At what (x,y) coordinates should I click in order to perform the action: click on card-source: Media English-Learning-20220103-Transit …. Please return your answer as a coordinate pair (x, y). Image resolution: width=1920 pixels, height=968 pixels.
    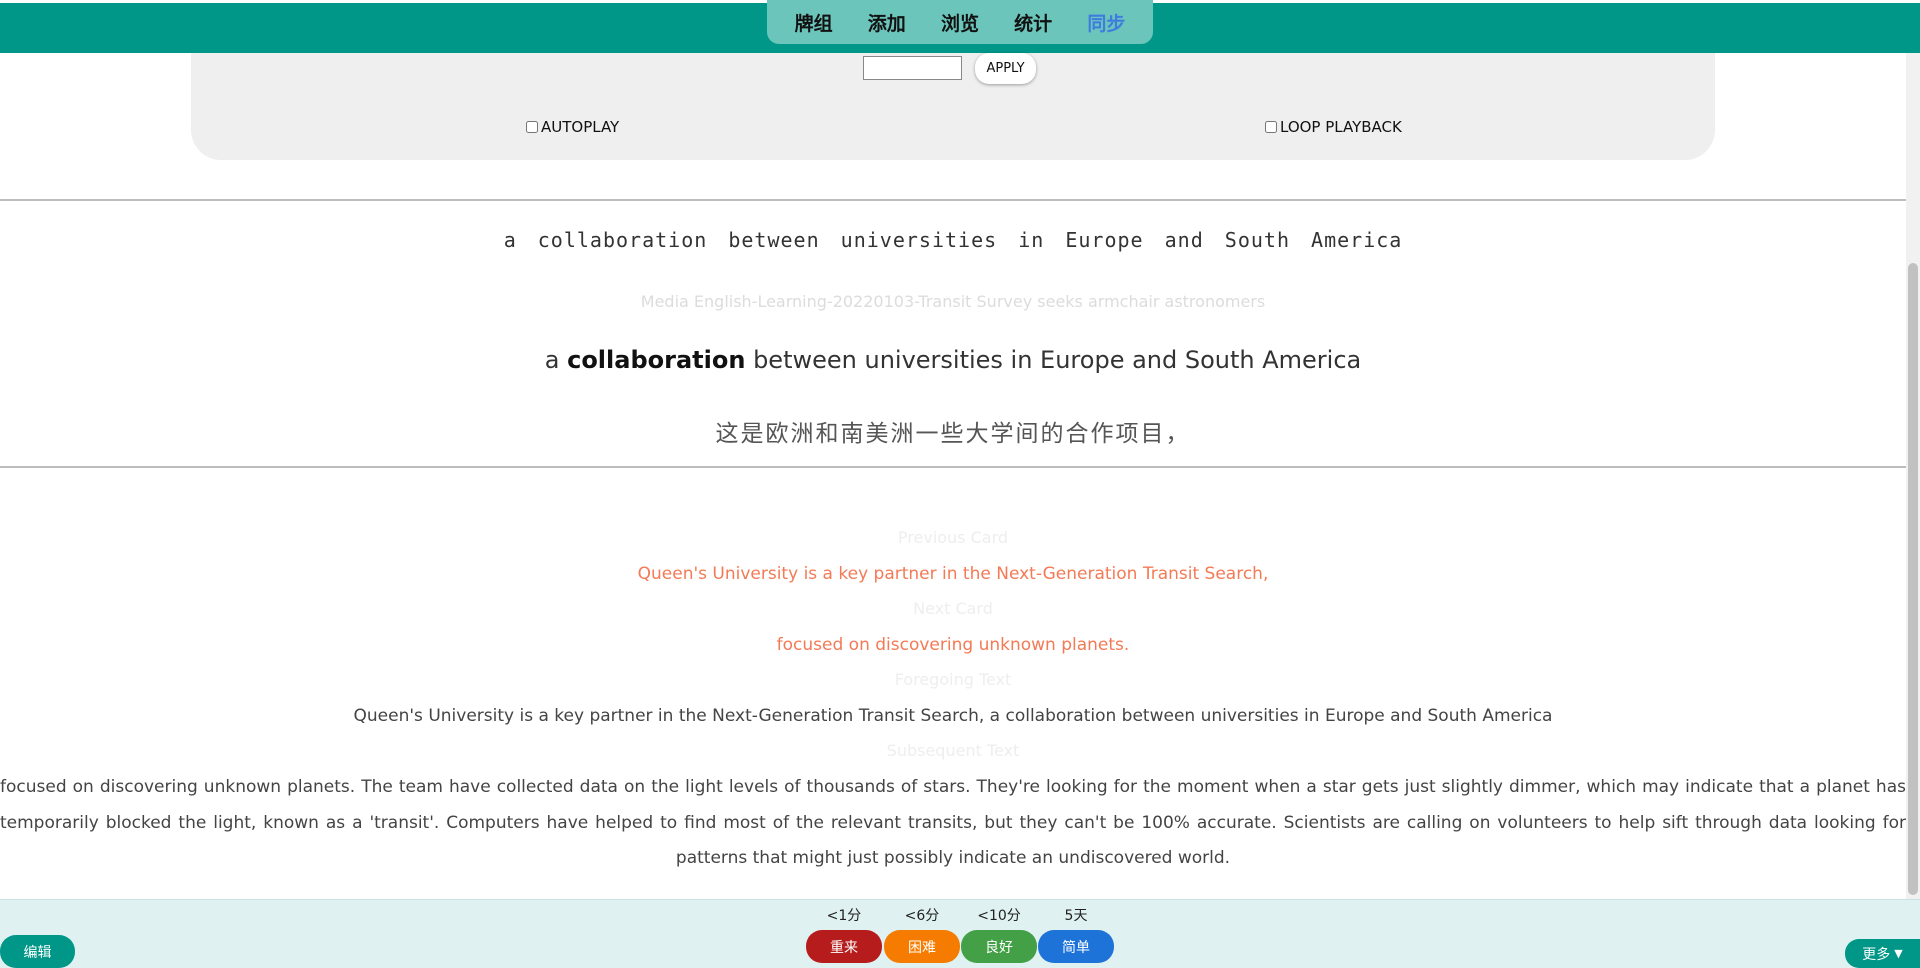
    Looking at the image, I should click on (953, 301).